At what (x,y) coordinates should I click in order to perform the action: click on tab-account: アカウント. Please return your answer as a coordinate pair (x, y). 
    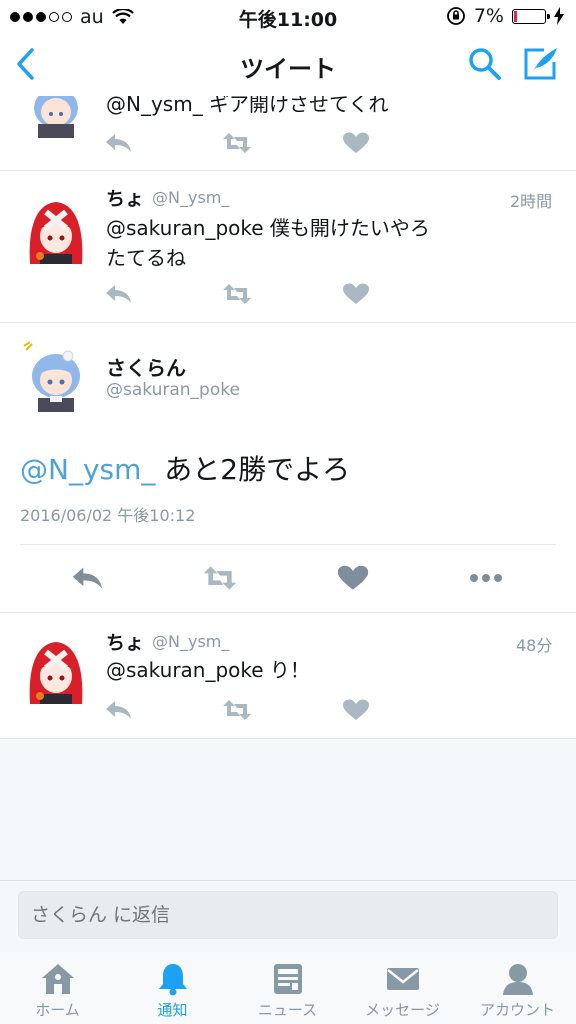
    Looking at the image, I should click on (517, 988).